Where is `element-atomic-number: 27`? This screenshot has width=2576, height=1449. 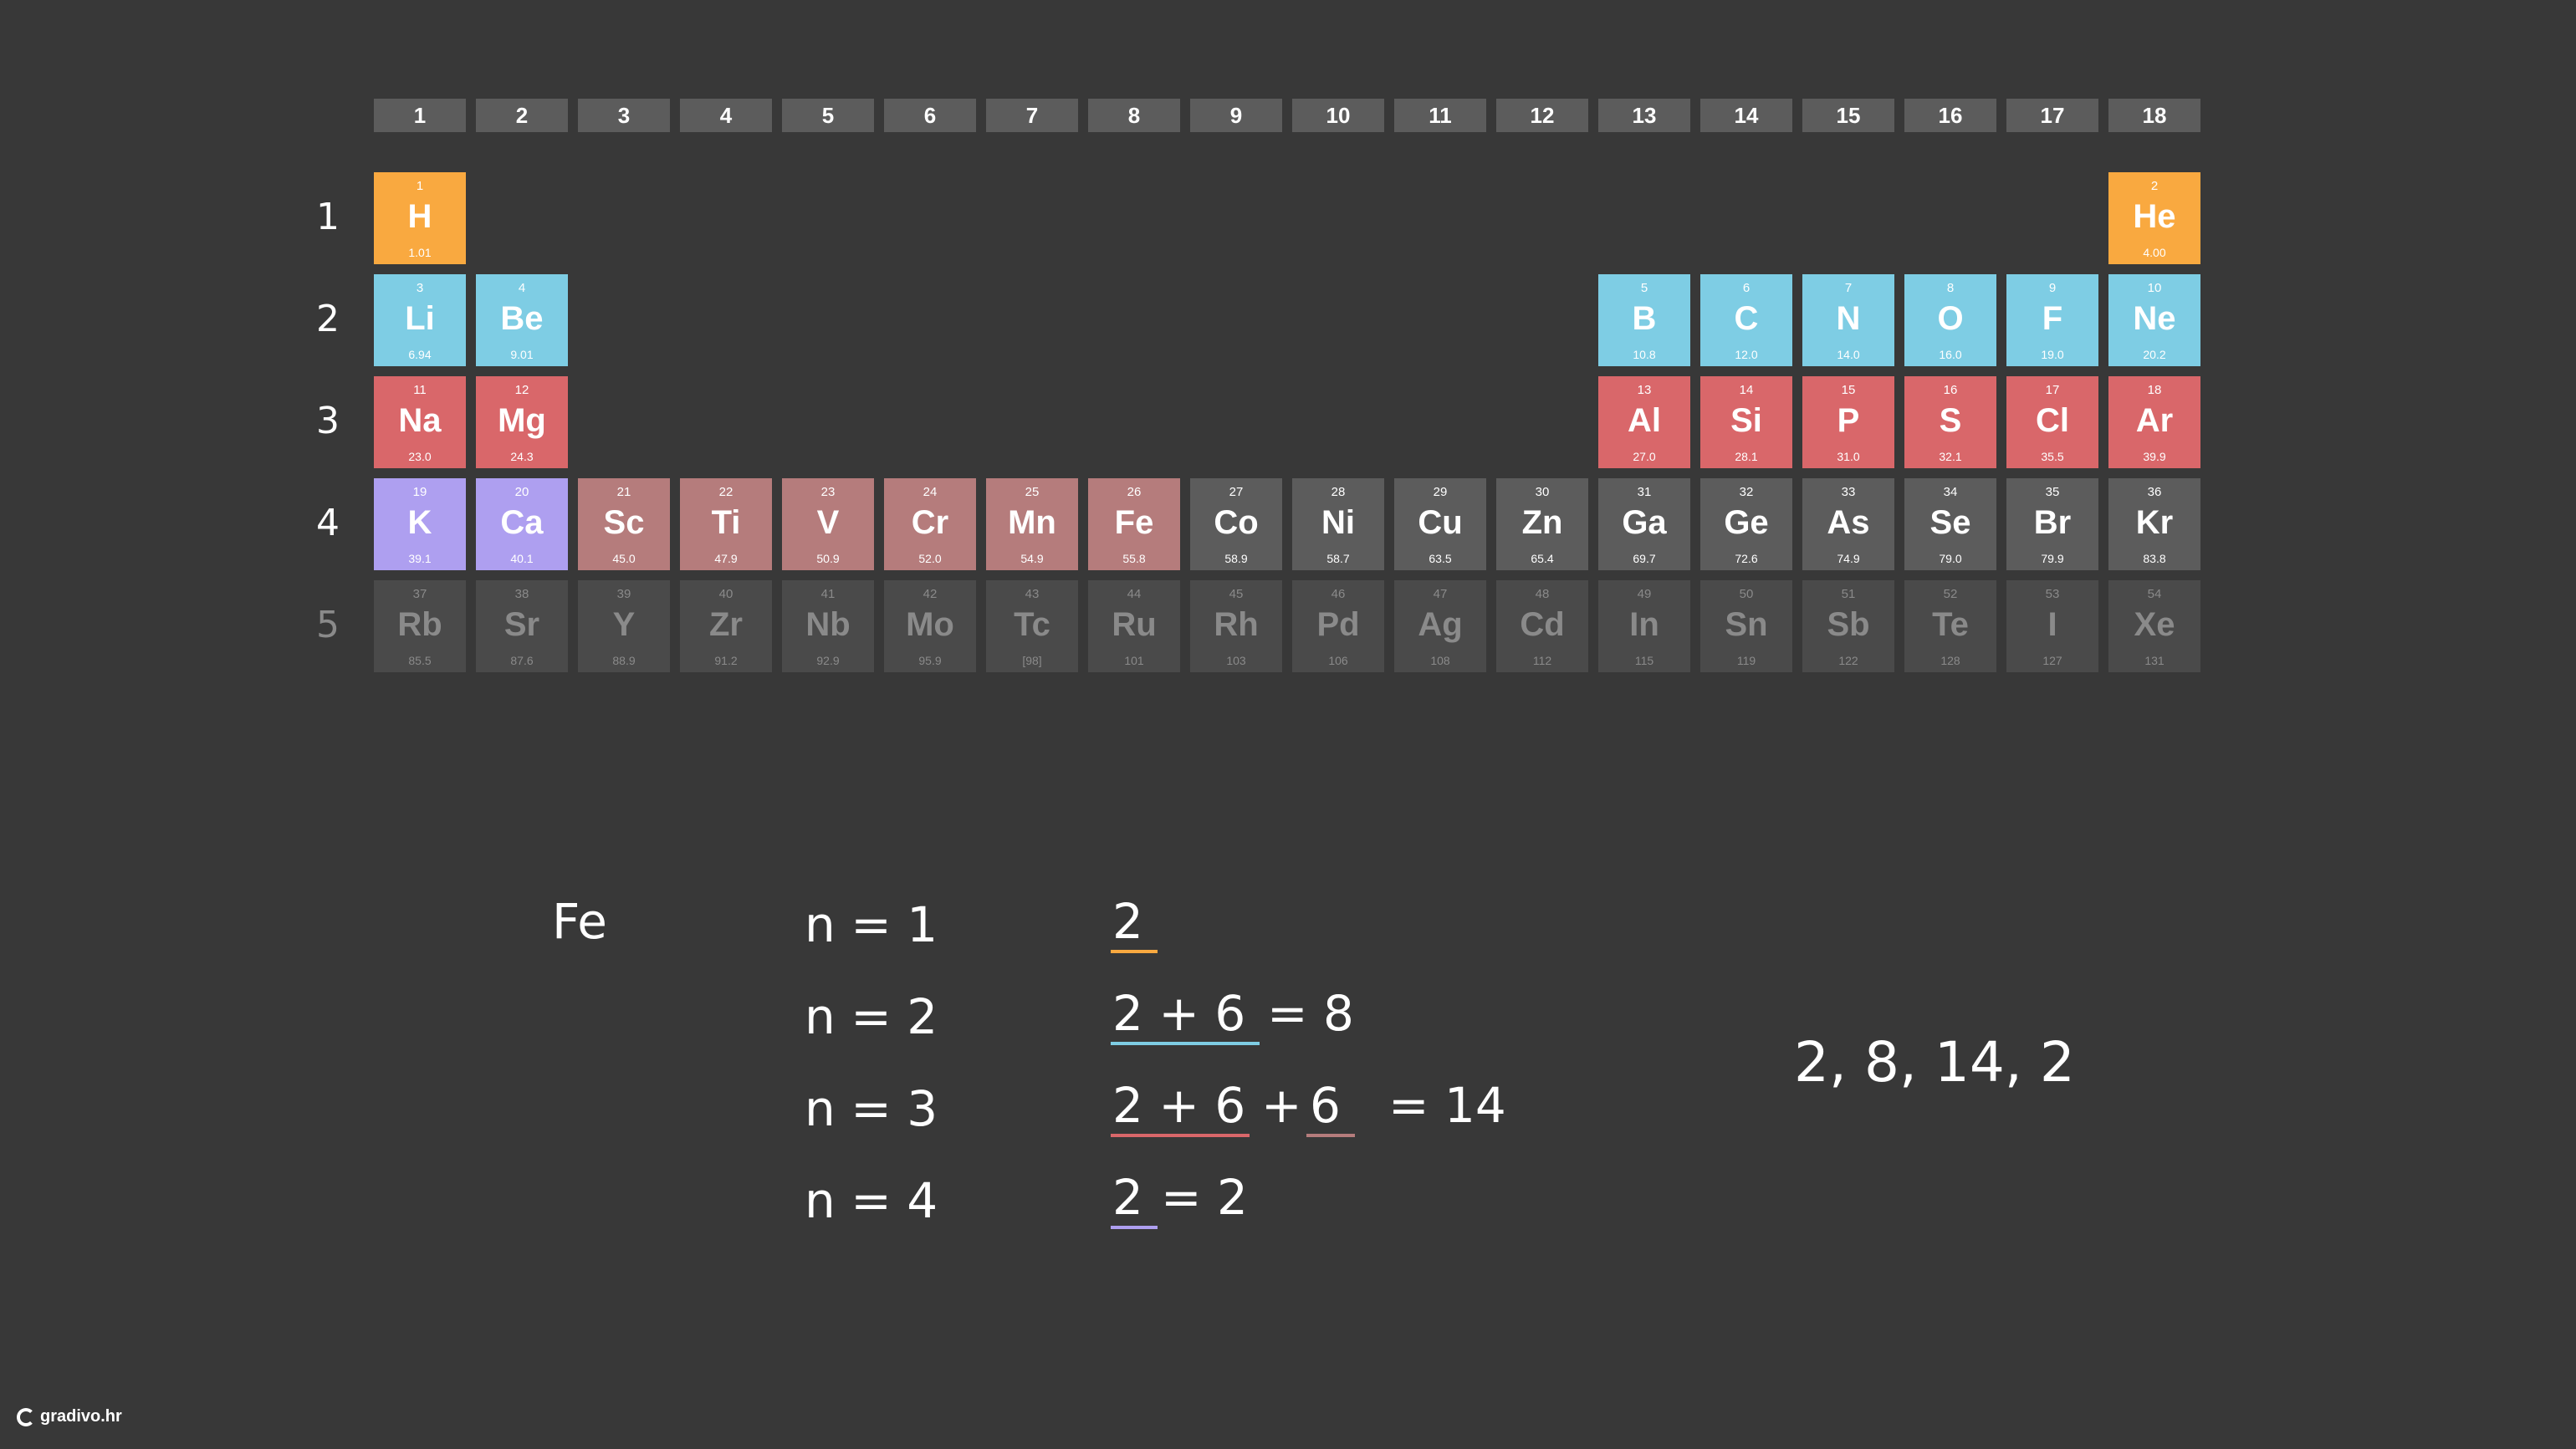
element-atomic-number: 27 is located at coordinates (1236, 492).